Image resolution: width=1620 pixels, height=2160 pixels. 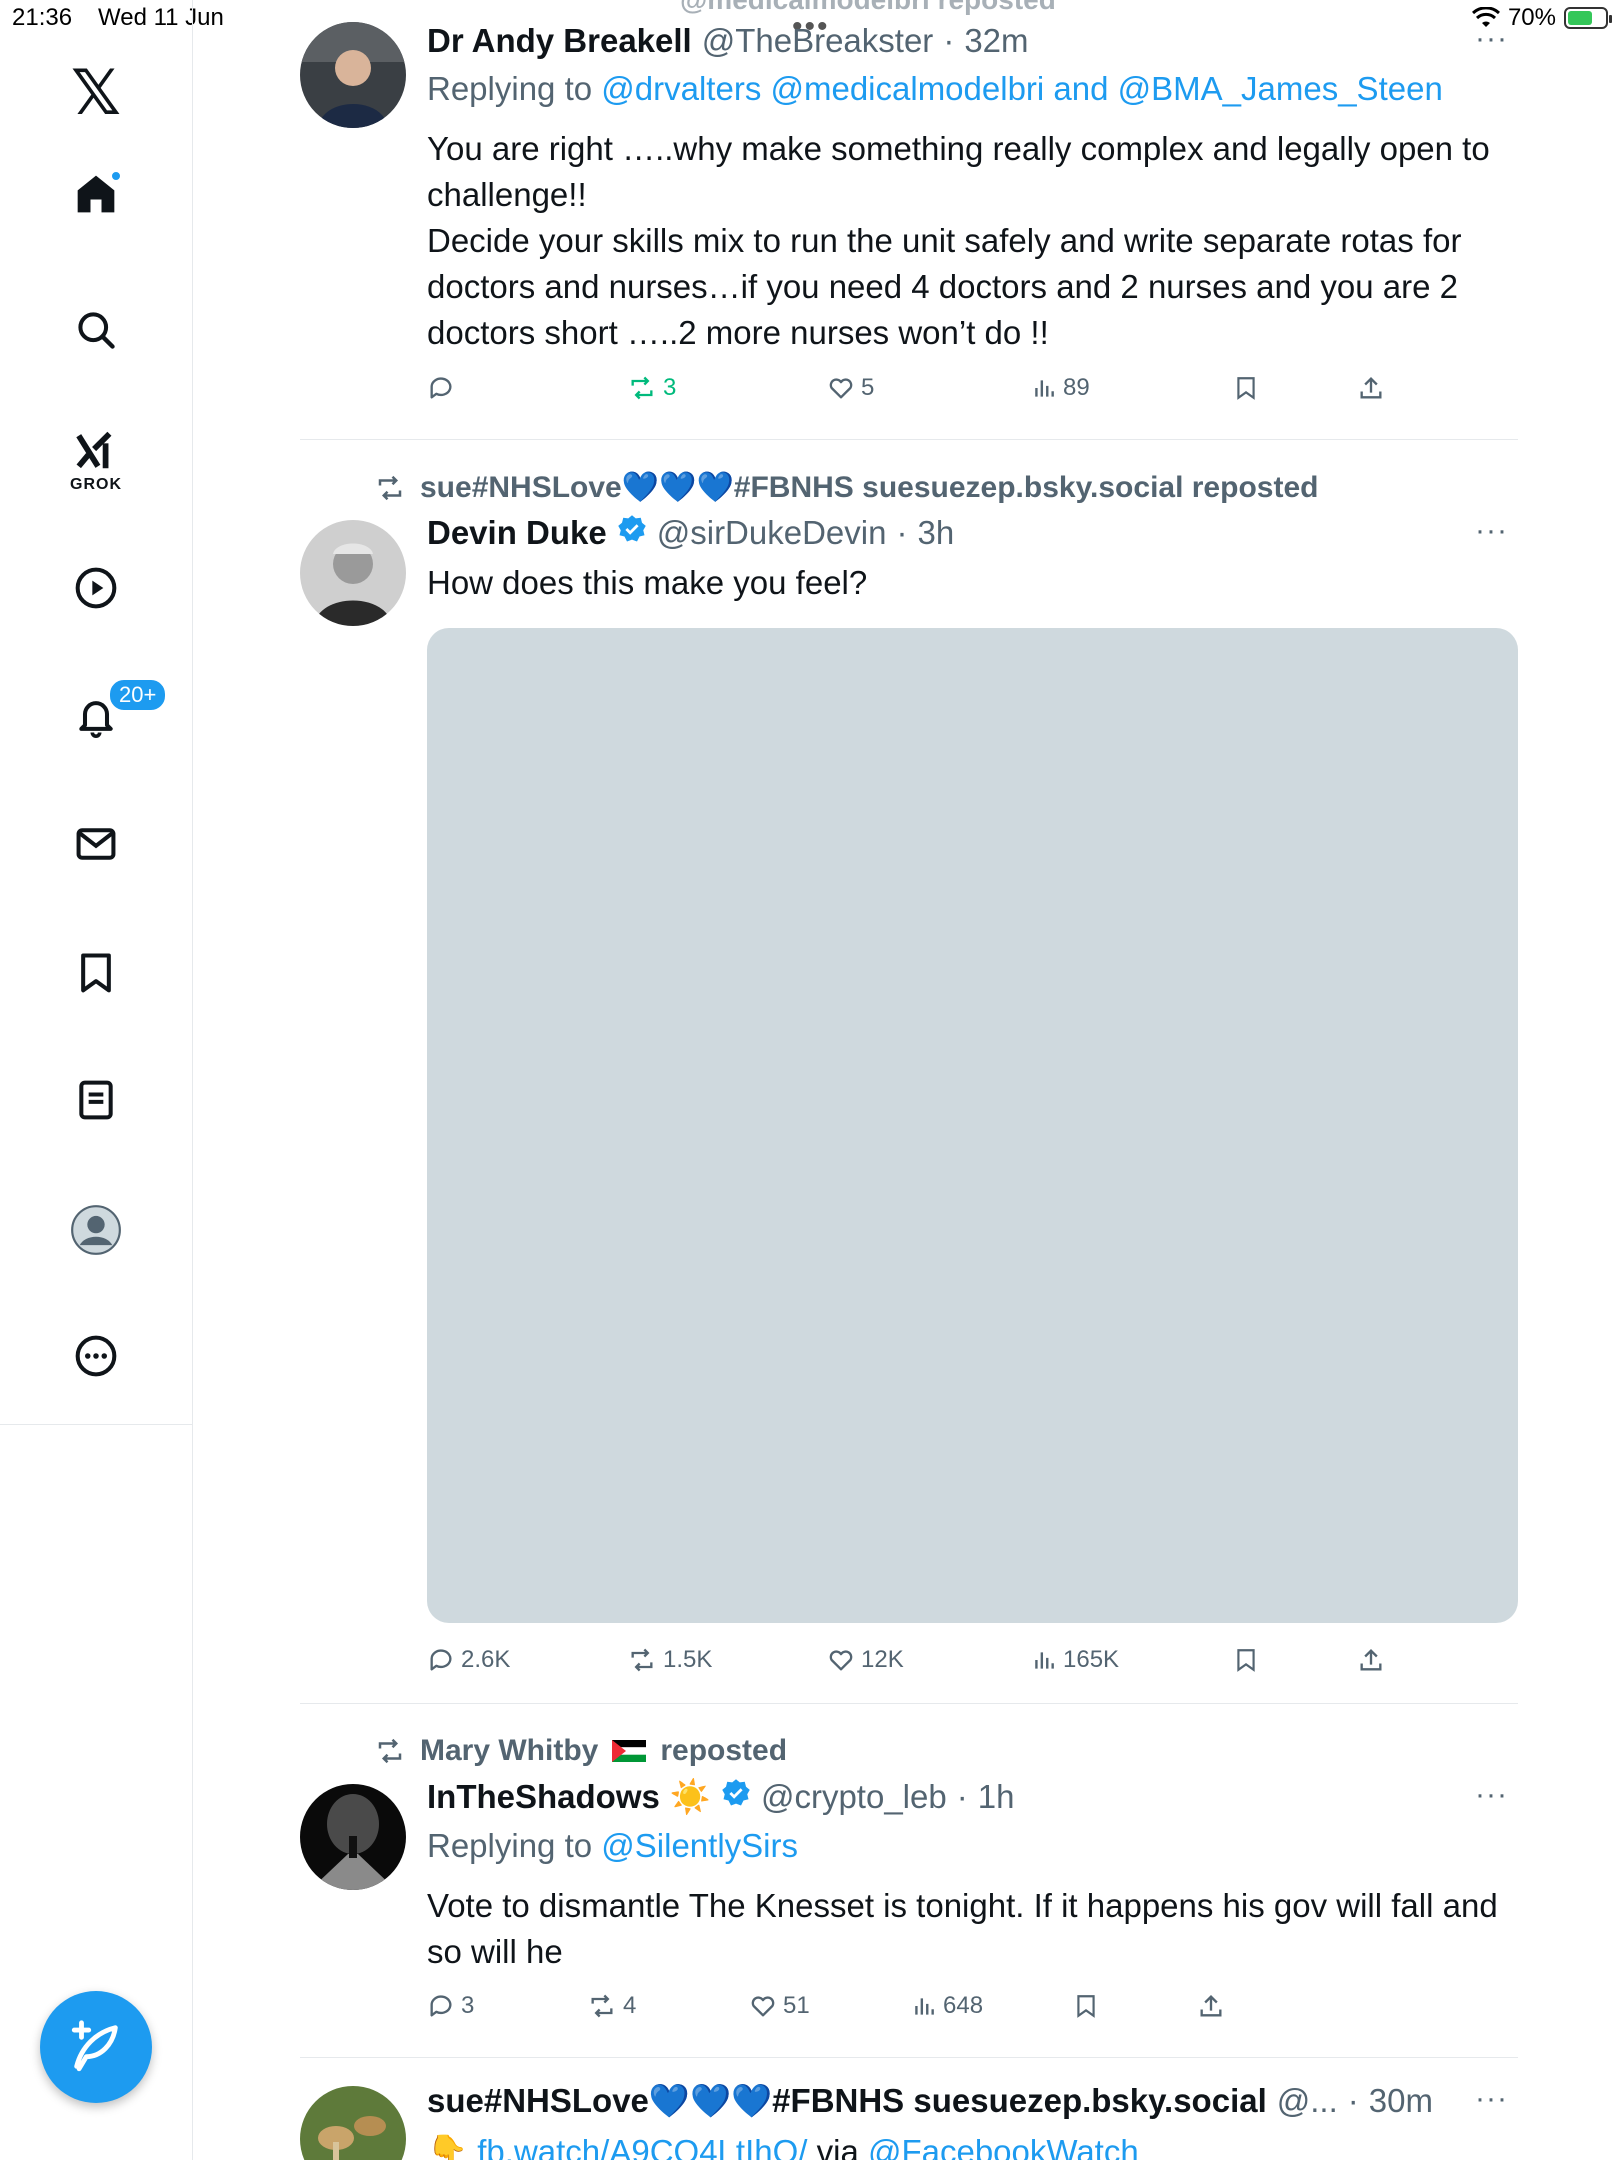 I want to click on more-icon, so click(x=96, y=1356).